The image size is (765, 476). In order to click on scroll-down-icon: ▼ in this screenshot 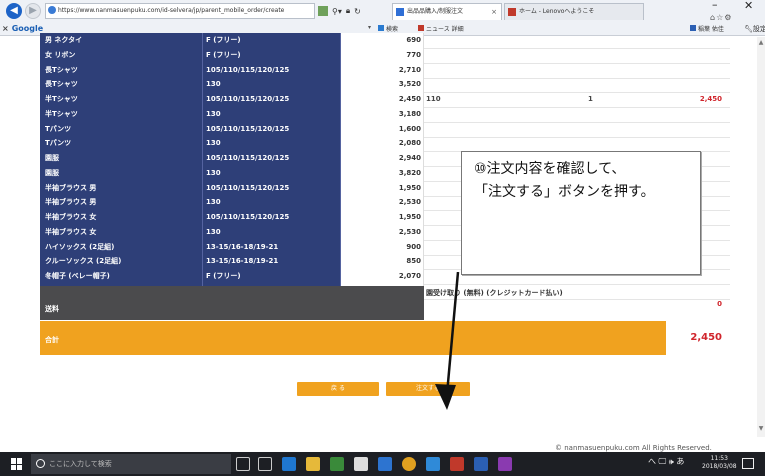, I will do `click(761, 429)`.